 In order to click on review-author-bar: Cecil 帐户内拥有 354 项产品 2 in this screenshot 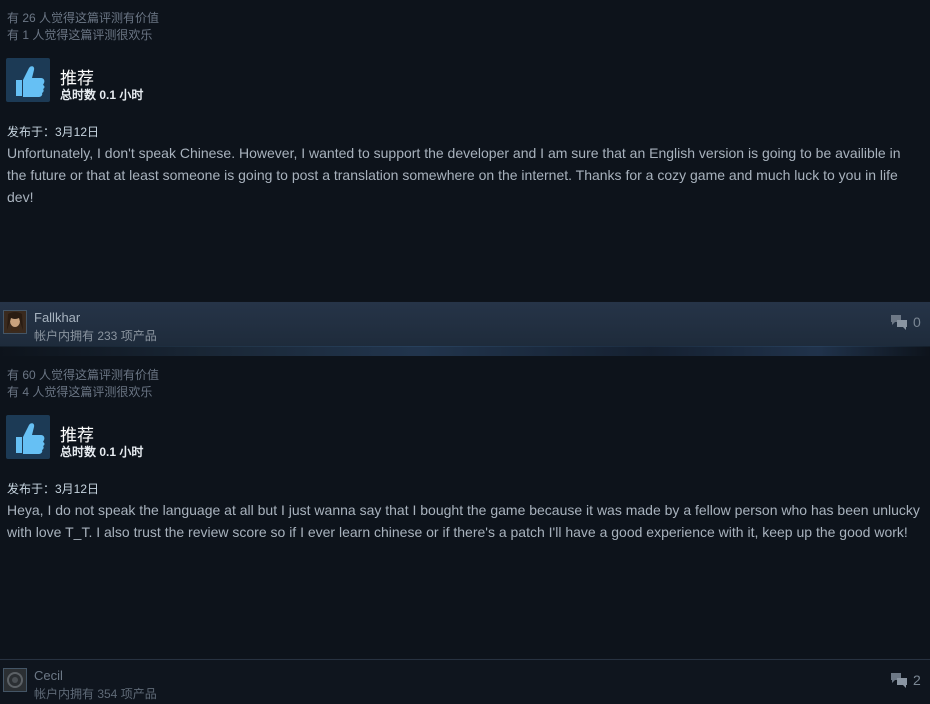, I will do `click(465, 681)`.